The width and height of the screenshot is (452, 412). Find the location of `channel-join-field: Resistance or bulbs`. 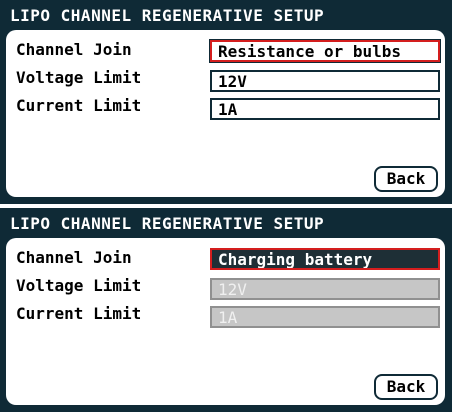

channel-join-field: Resistance or bulbs is located at coordinates (325, 51).